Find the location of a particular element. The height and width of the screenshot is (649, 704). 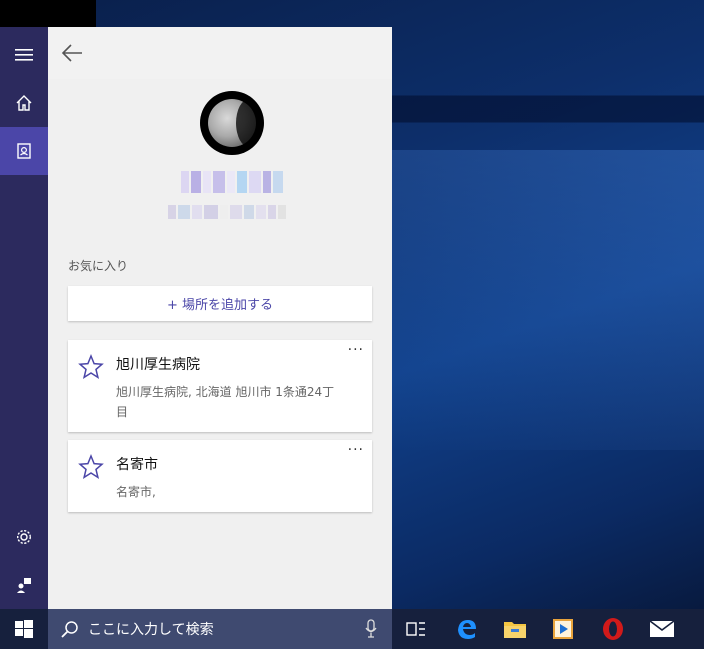

home-icon is located at coordinates (24, 103).